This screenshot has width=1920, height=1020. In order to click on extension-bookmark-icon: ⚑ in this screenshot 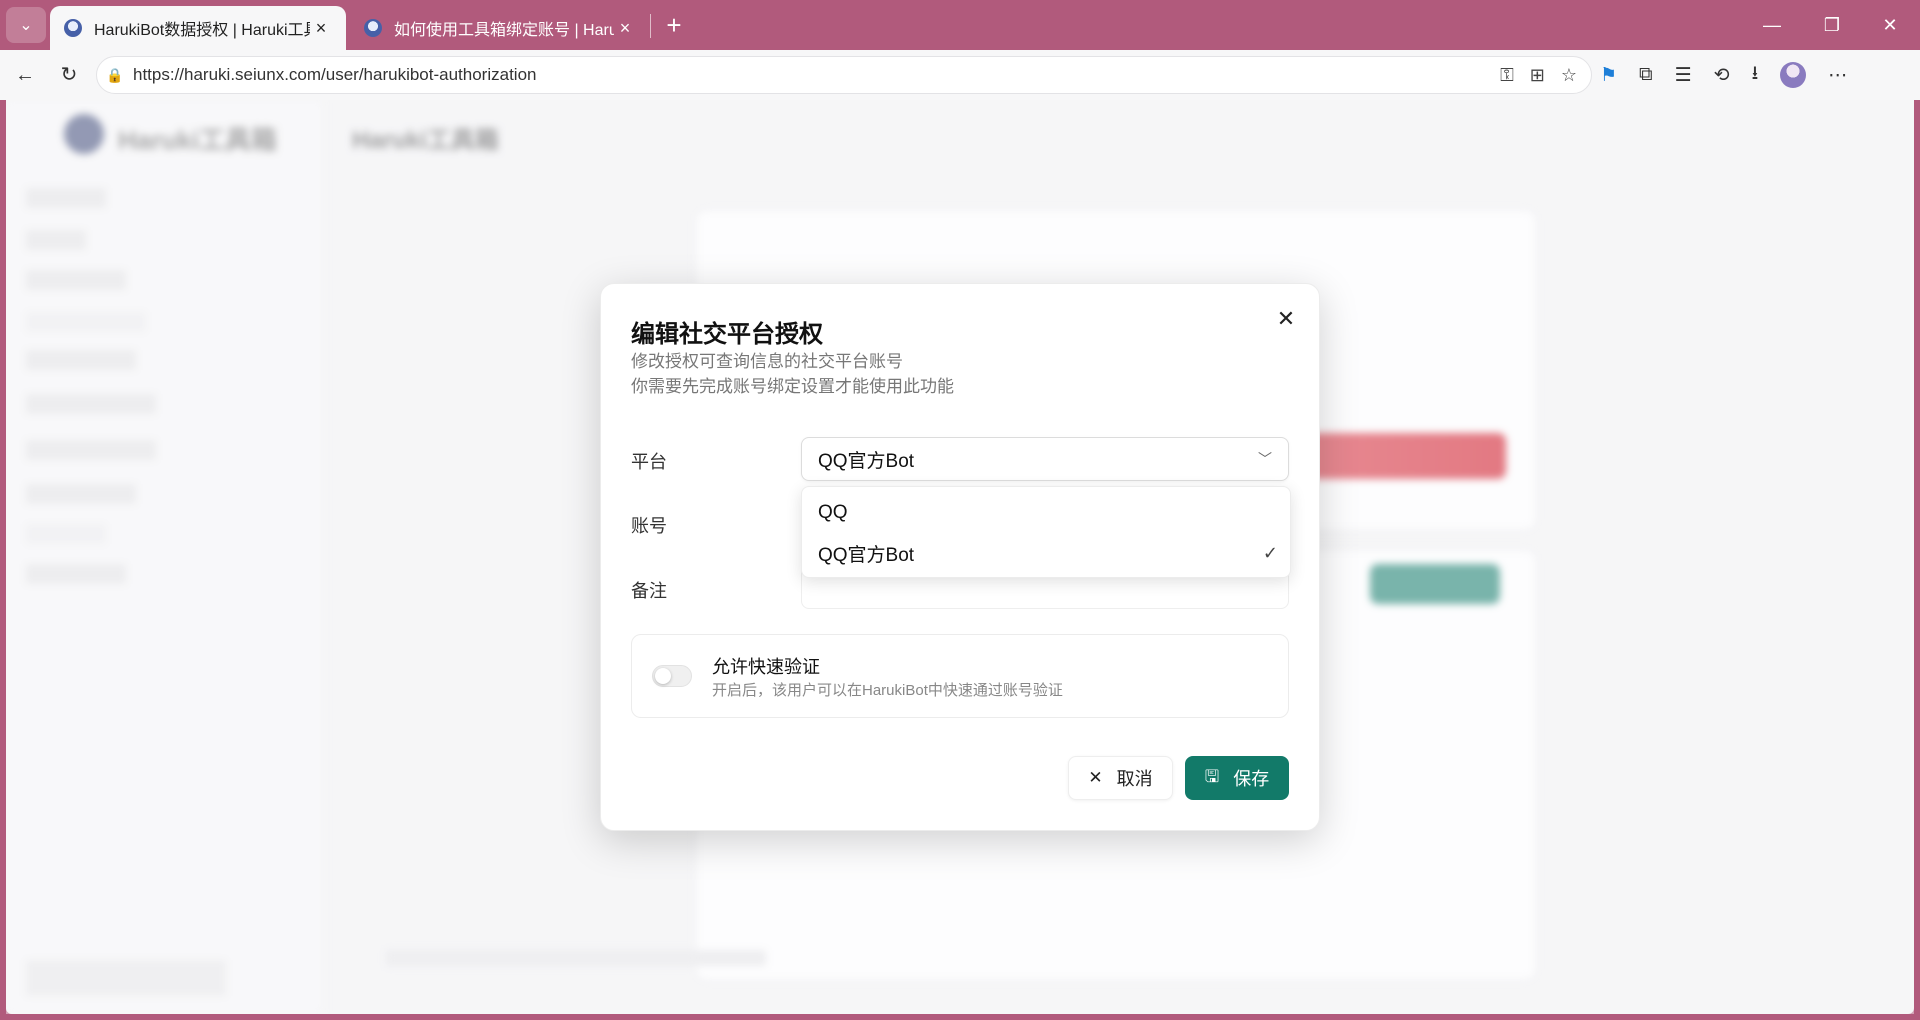, I will do `click(1608, 75)`.